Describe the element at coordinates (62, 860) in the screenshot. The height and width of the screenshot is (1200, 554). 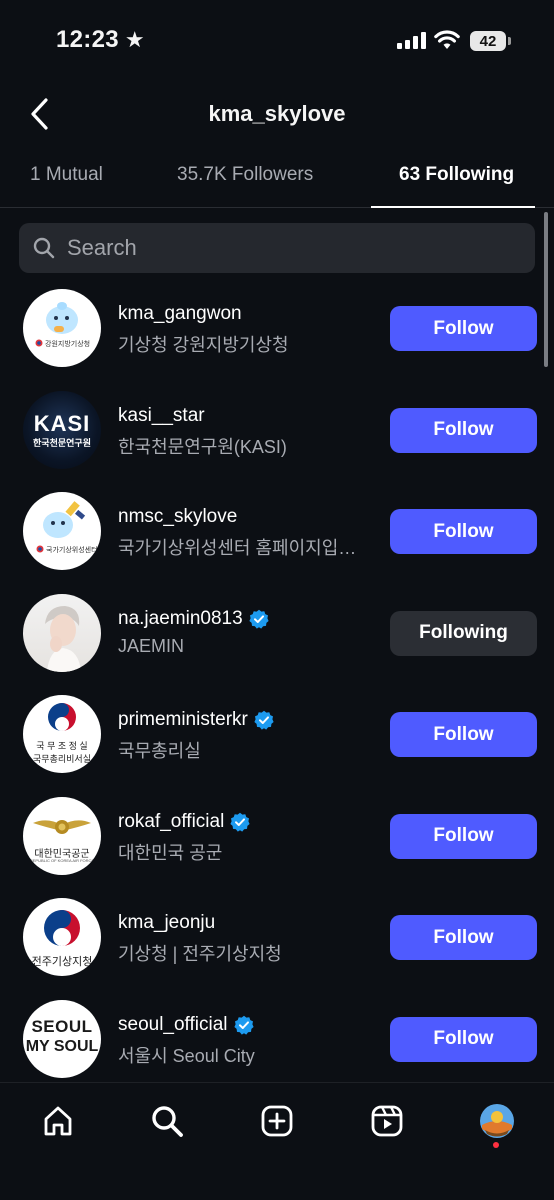
I see `avatar-subcaption: REPUBLIC OF KOREA AIR FORCE` at that location.